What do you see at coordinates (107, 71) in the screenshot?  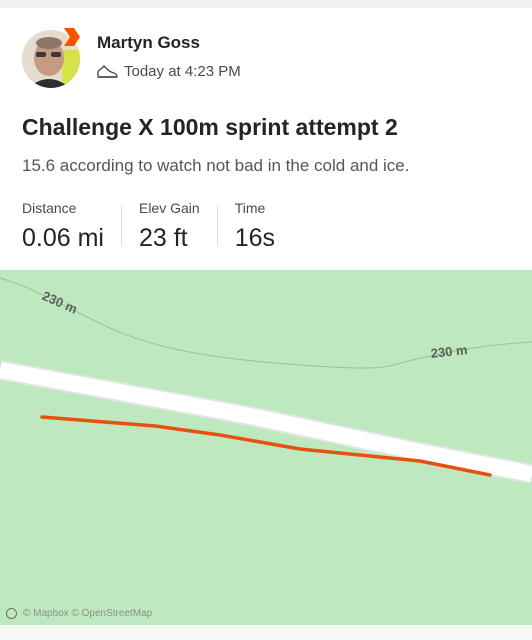 I see `shoe-icon` at bounding box center [107, 71].